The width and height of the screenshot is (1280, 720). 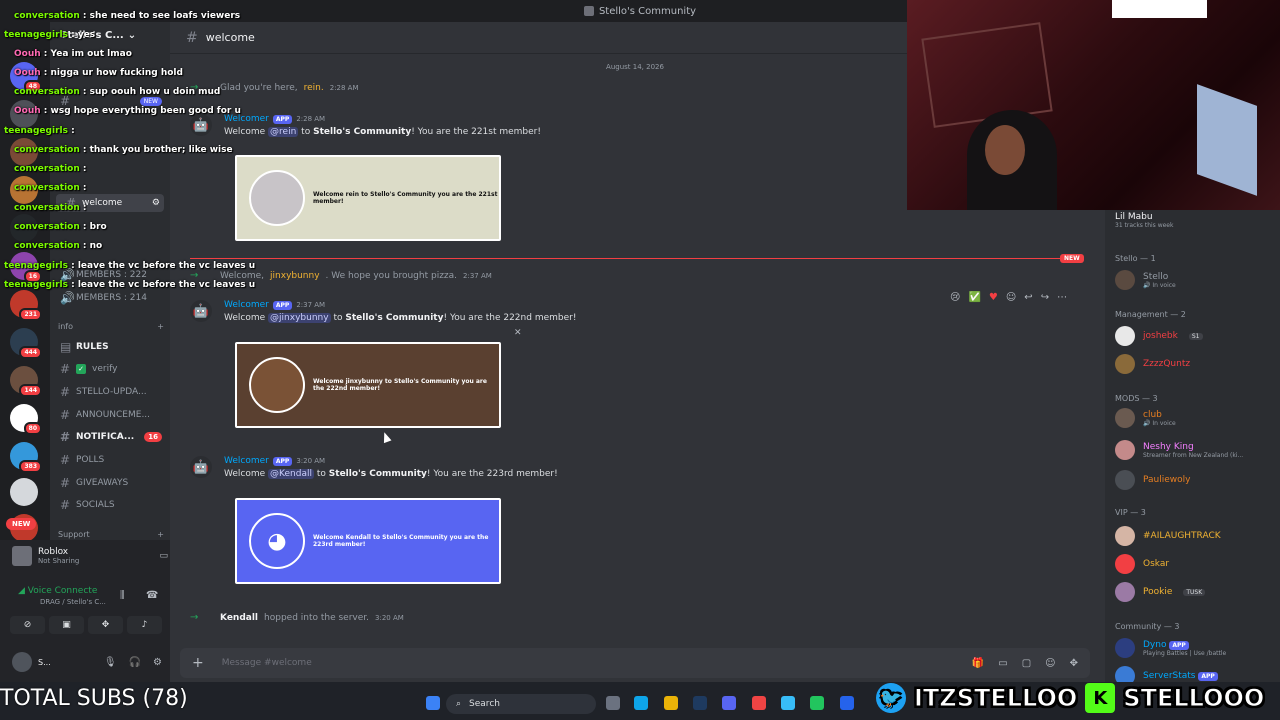 I want to click on member-item: Pauliewoly, so click(x=1195, y=480).